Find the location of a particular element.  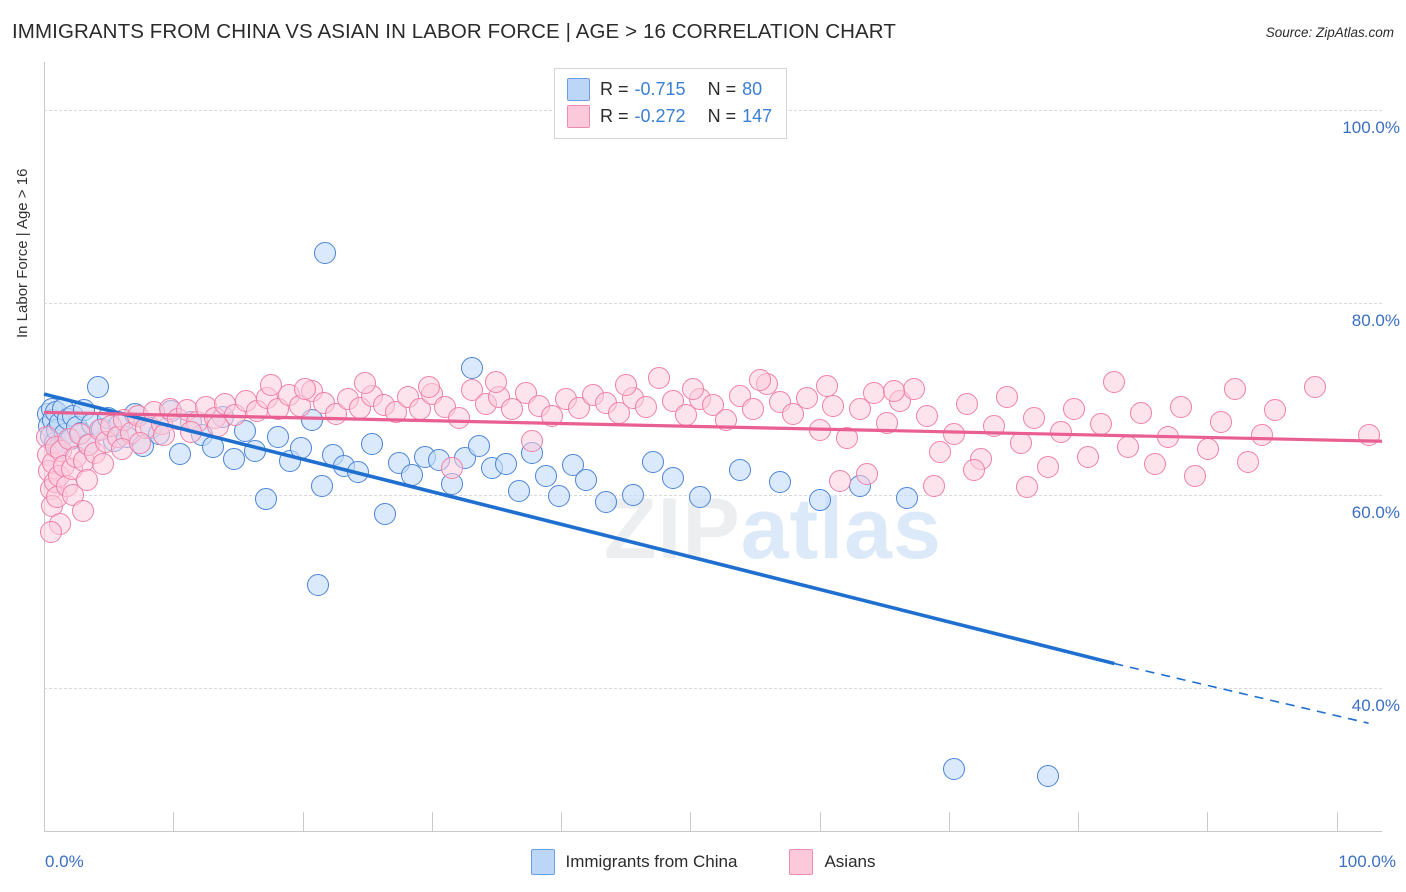

series-legend: Immigrants from China Asians is located at coordinates (703, 862).